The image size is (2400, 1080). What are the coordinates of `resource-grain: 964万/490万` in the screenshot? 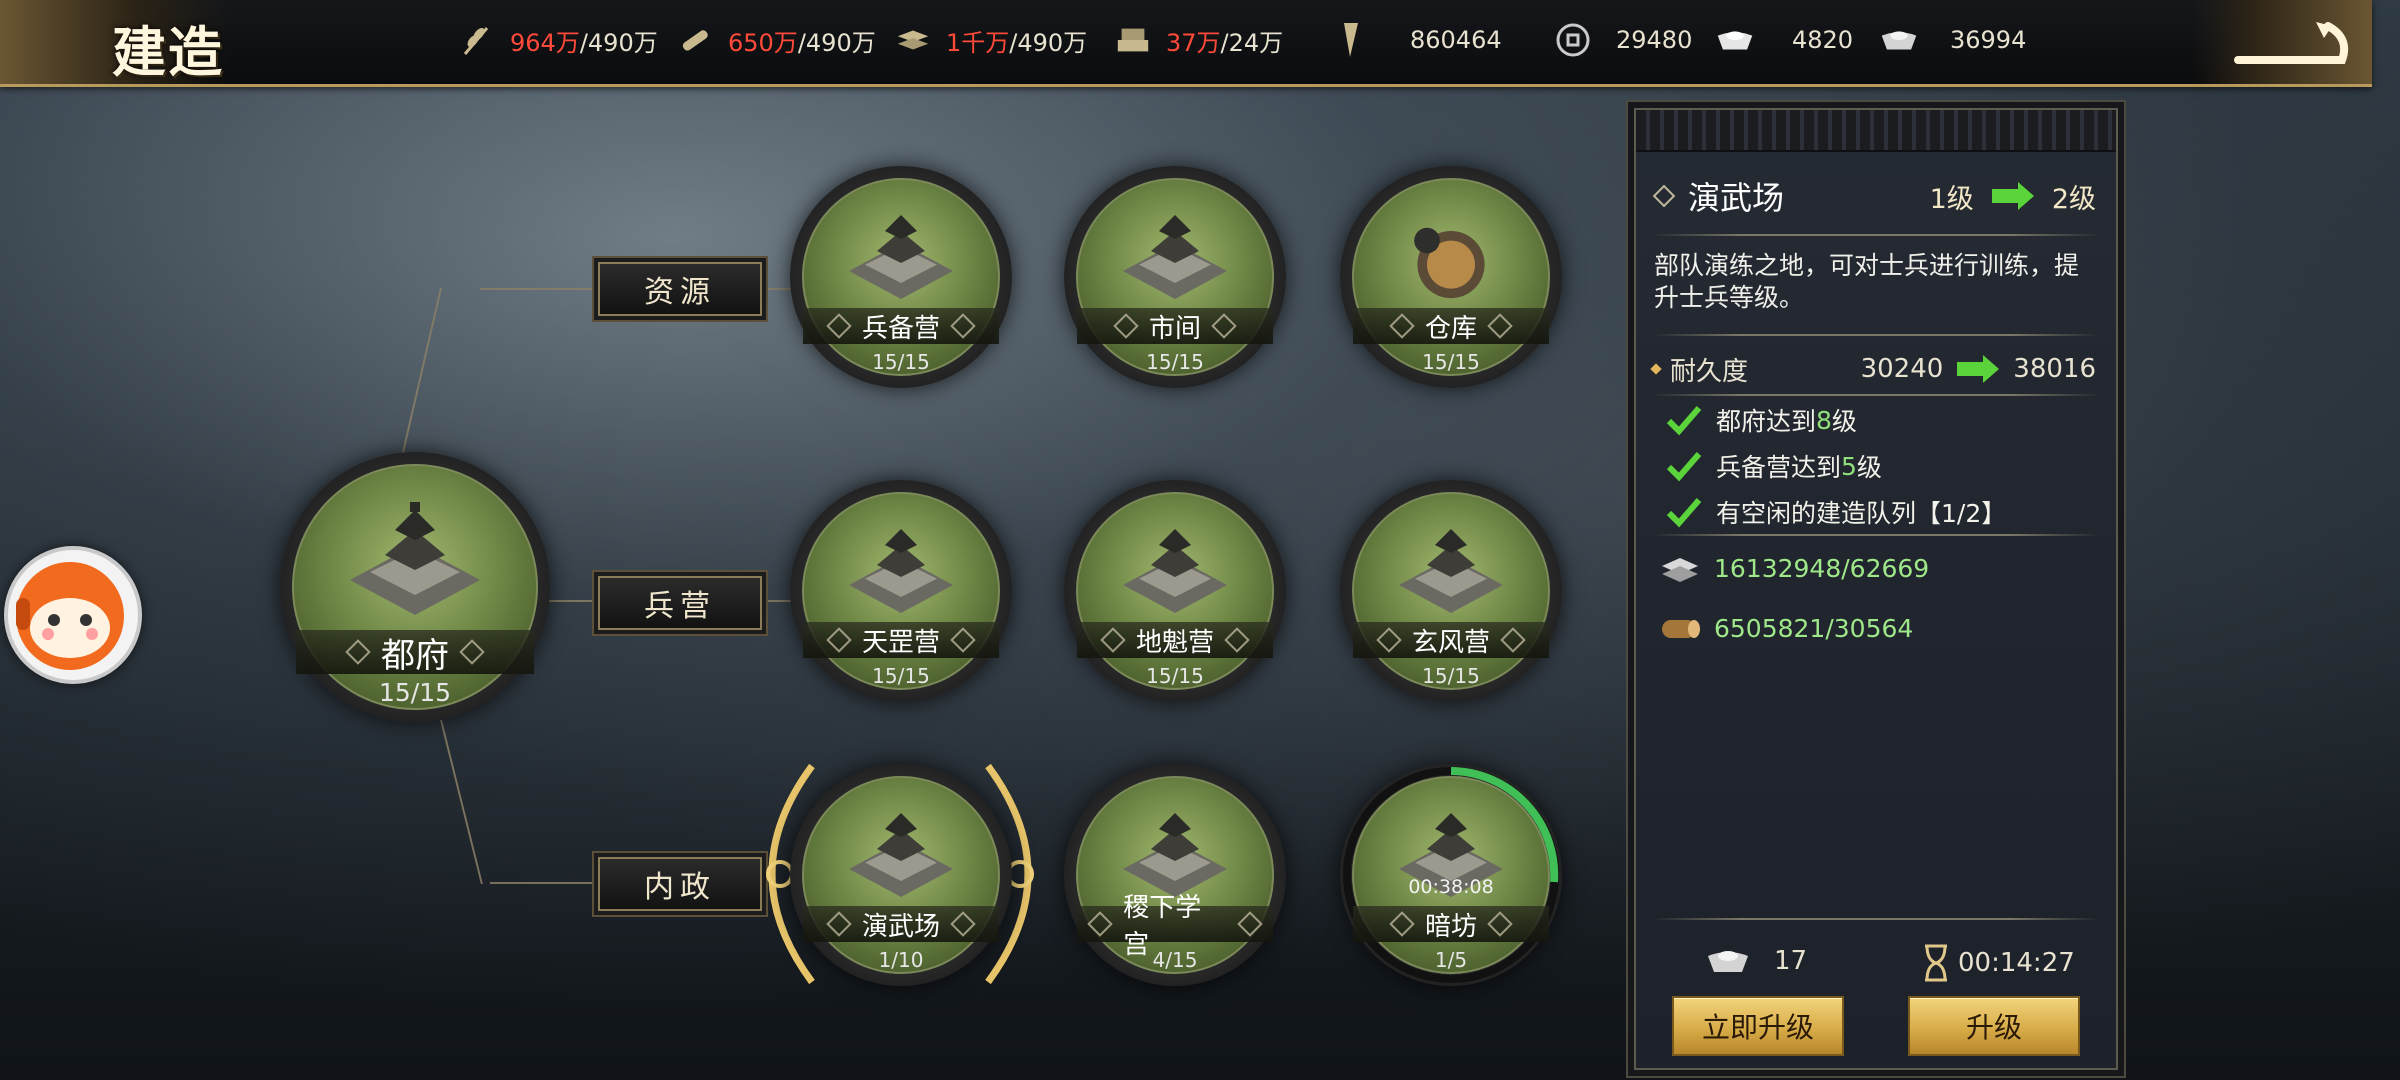 It's located at (558, 40).